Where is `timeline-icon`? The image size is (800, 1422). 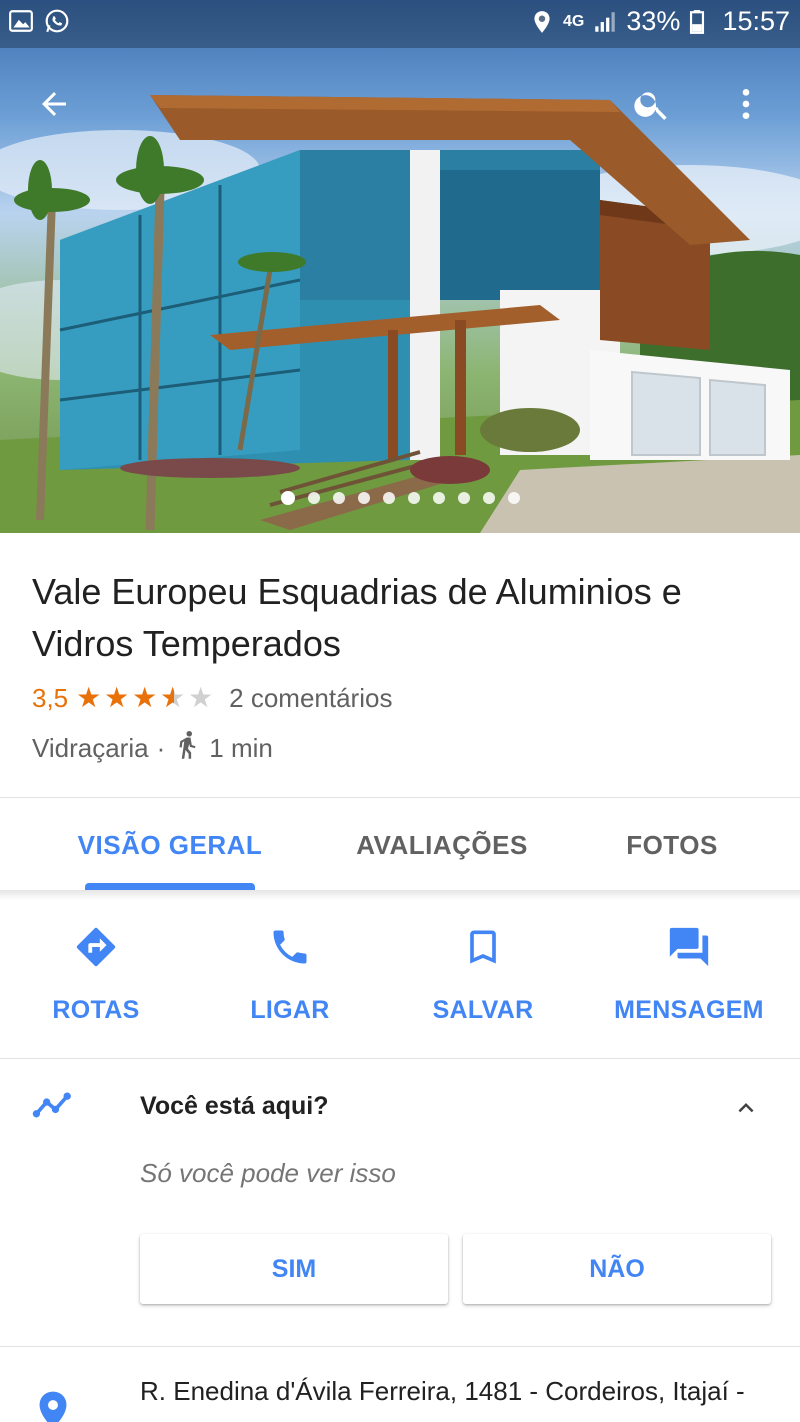
timeline-icon is located at coordinates (54, 1107).